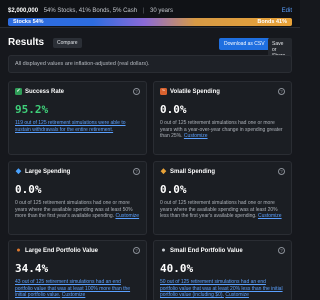 Image resolution: width=320 pixels, height=300 pixels. I want to click on stocks-label: Stocks 54%, so click(28, 22).